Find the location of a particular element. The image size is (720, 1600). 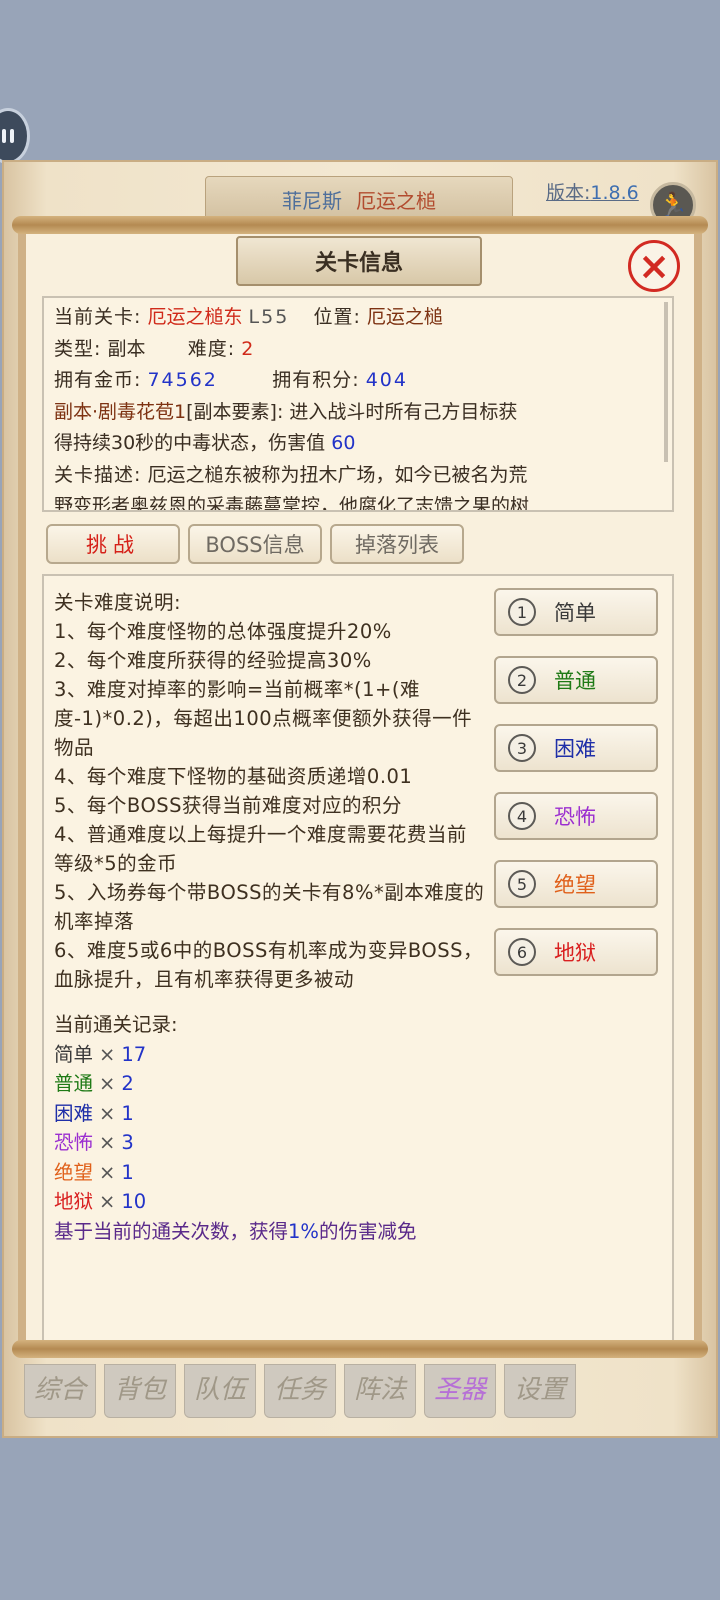

stage-name: 厄运之槌东 is located at coordinates (195, 317).